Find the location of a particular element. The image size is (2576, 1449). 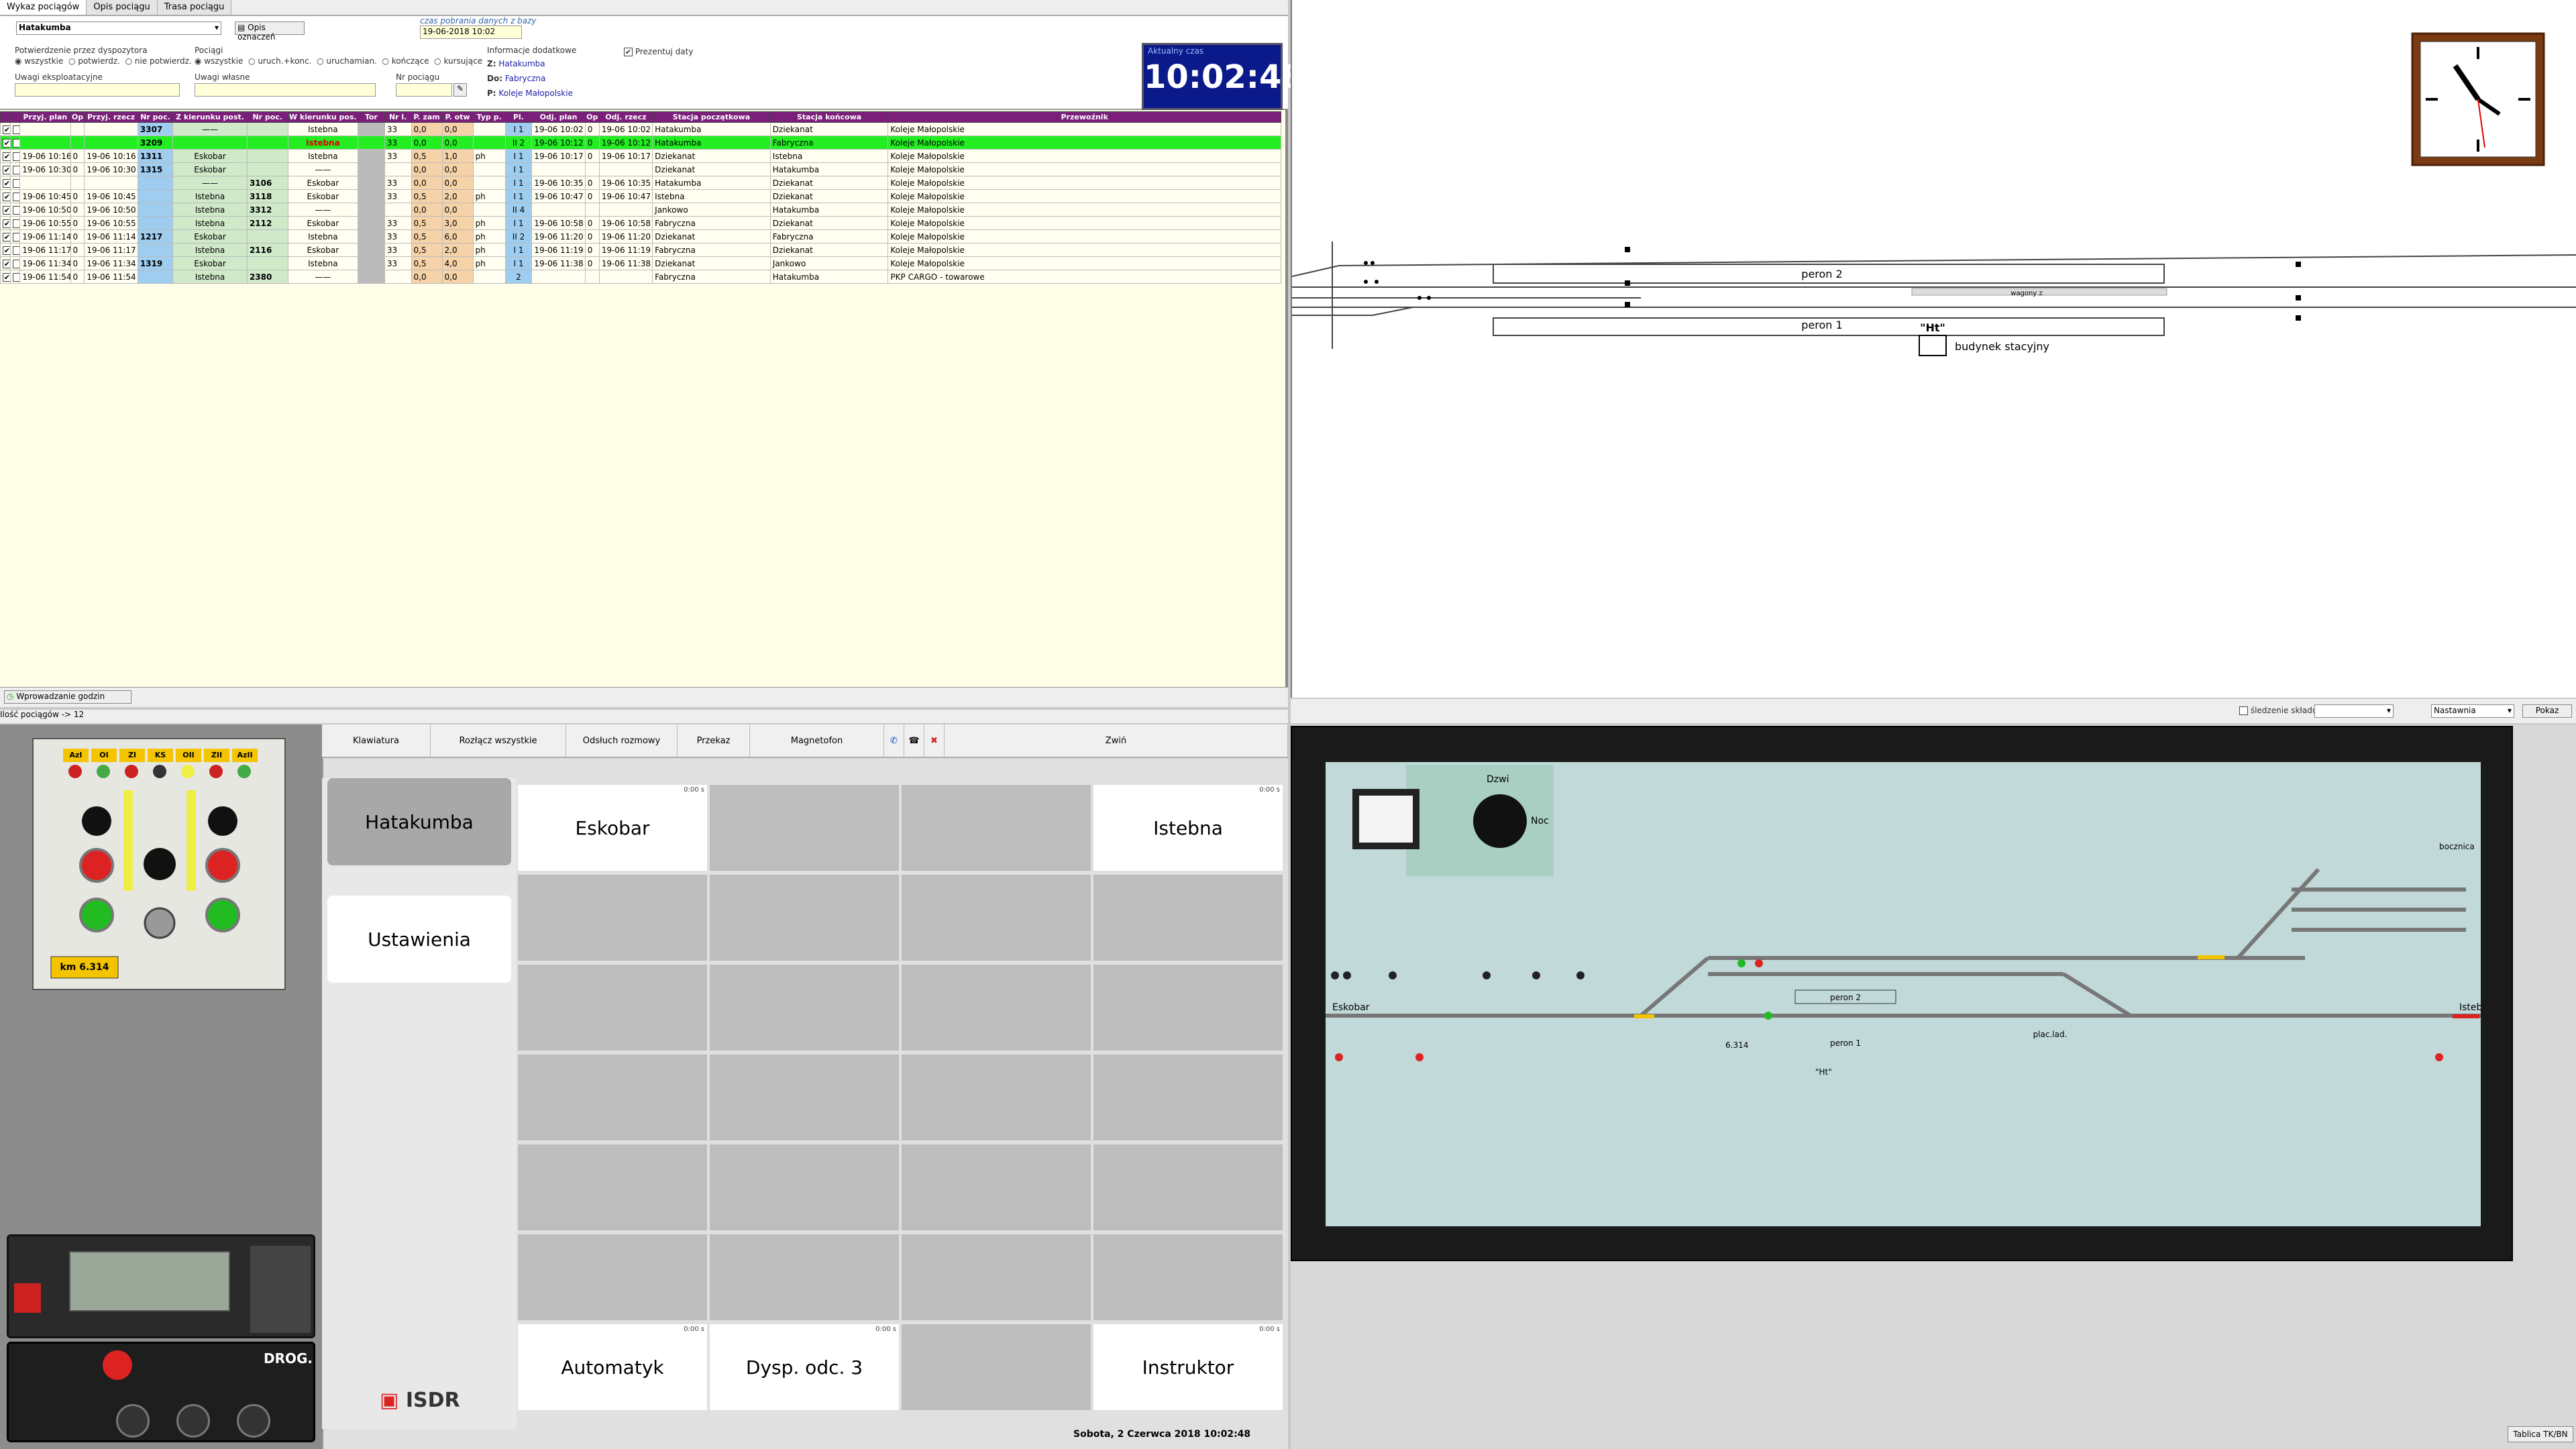

column-header: Stacja początkowa is located at coordinates (711, 117).